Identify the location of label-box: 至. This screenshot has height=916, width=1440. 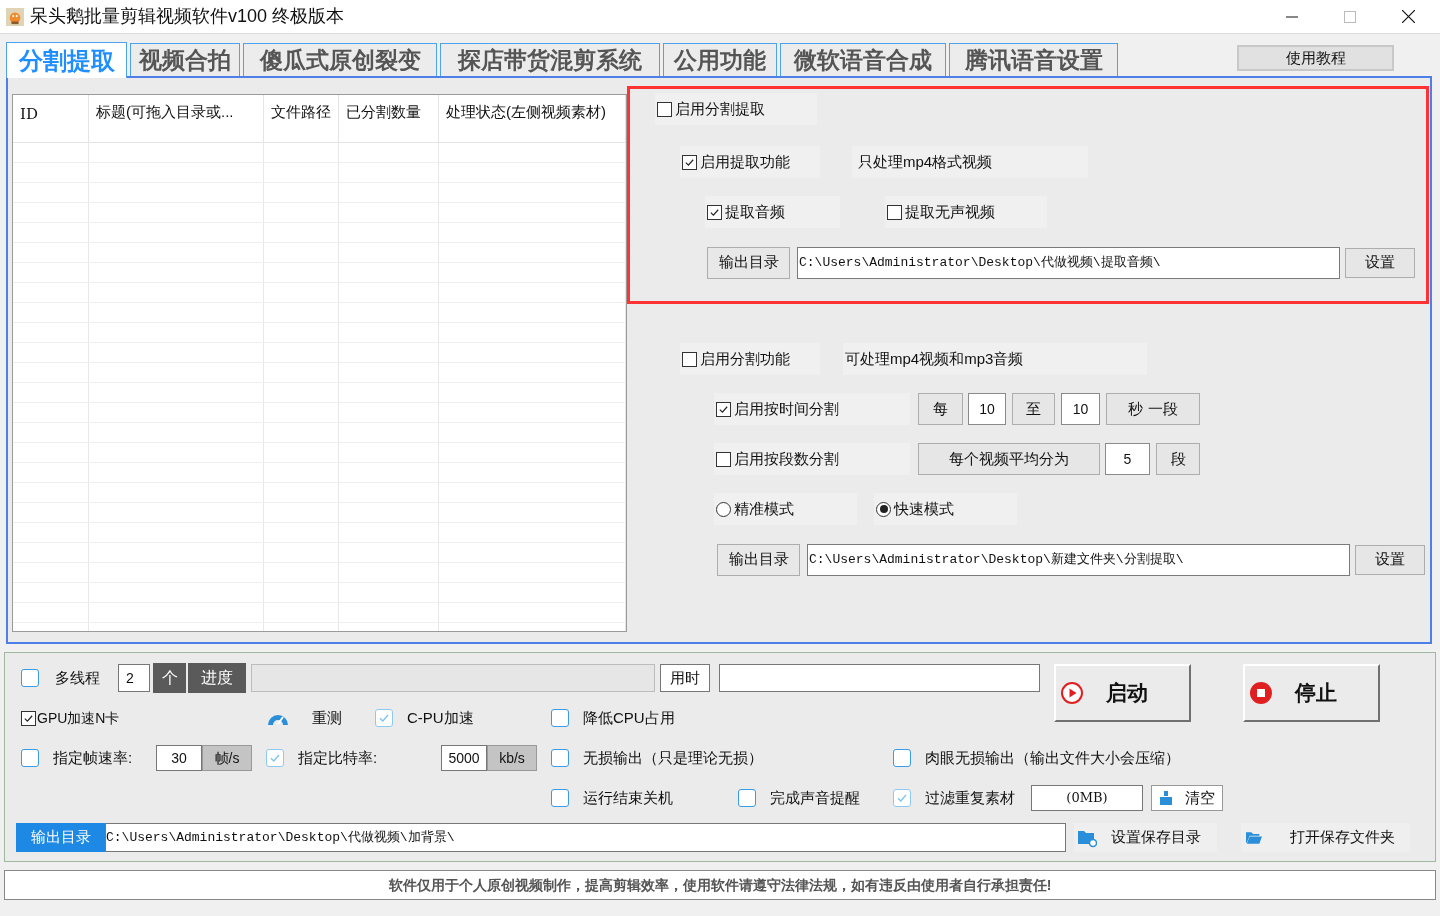
(1033, 409).